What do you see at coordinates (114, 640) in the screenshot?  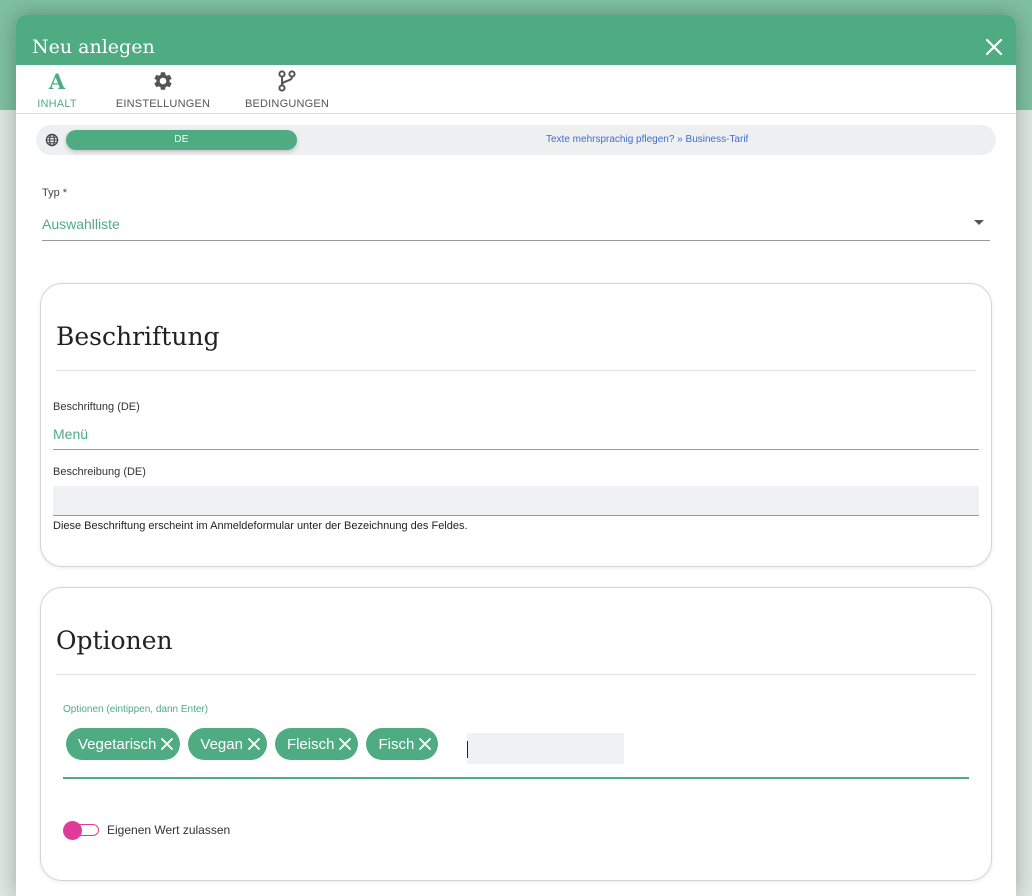 I see `options-card-title: Optionen` at bounding box center [114, 640].